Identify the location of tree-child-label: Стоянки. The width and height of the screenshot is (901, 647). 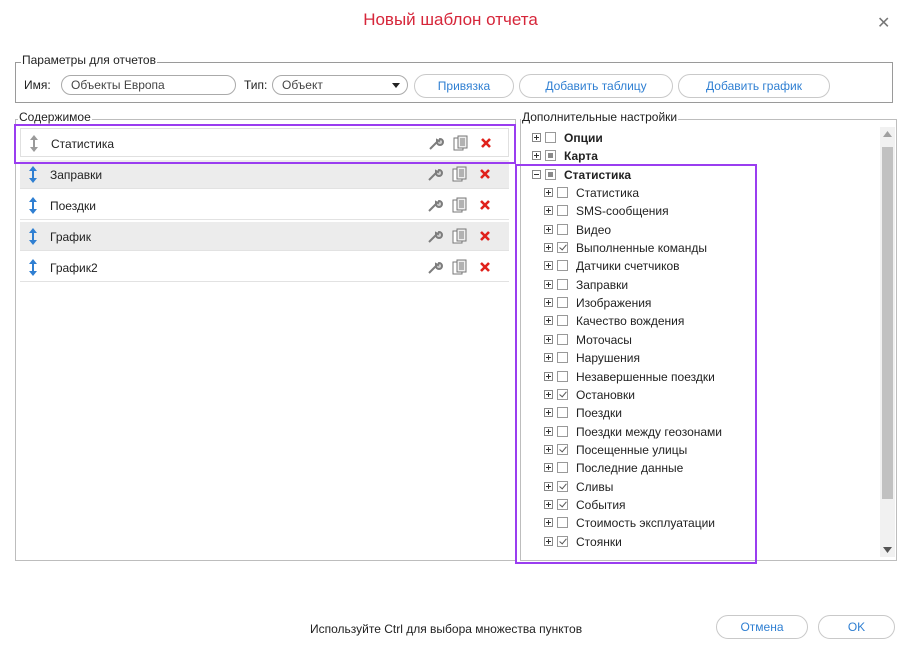
(599, 541).